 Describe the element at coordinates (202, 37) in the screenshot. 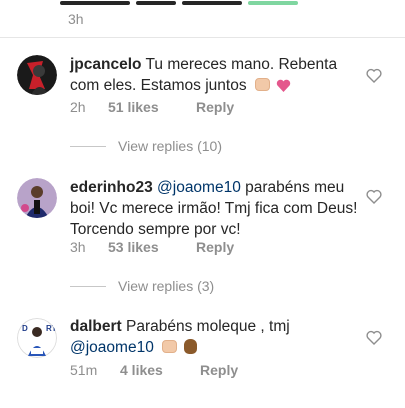

I see `divider` at that location.